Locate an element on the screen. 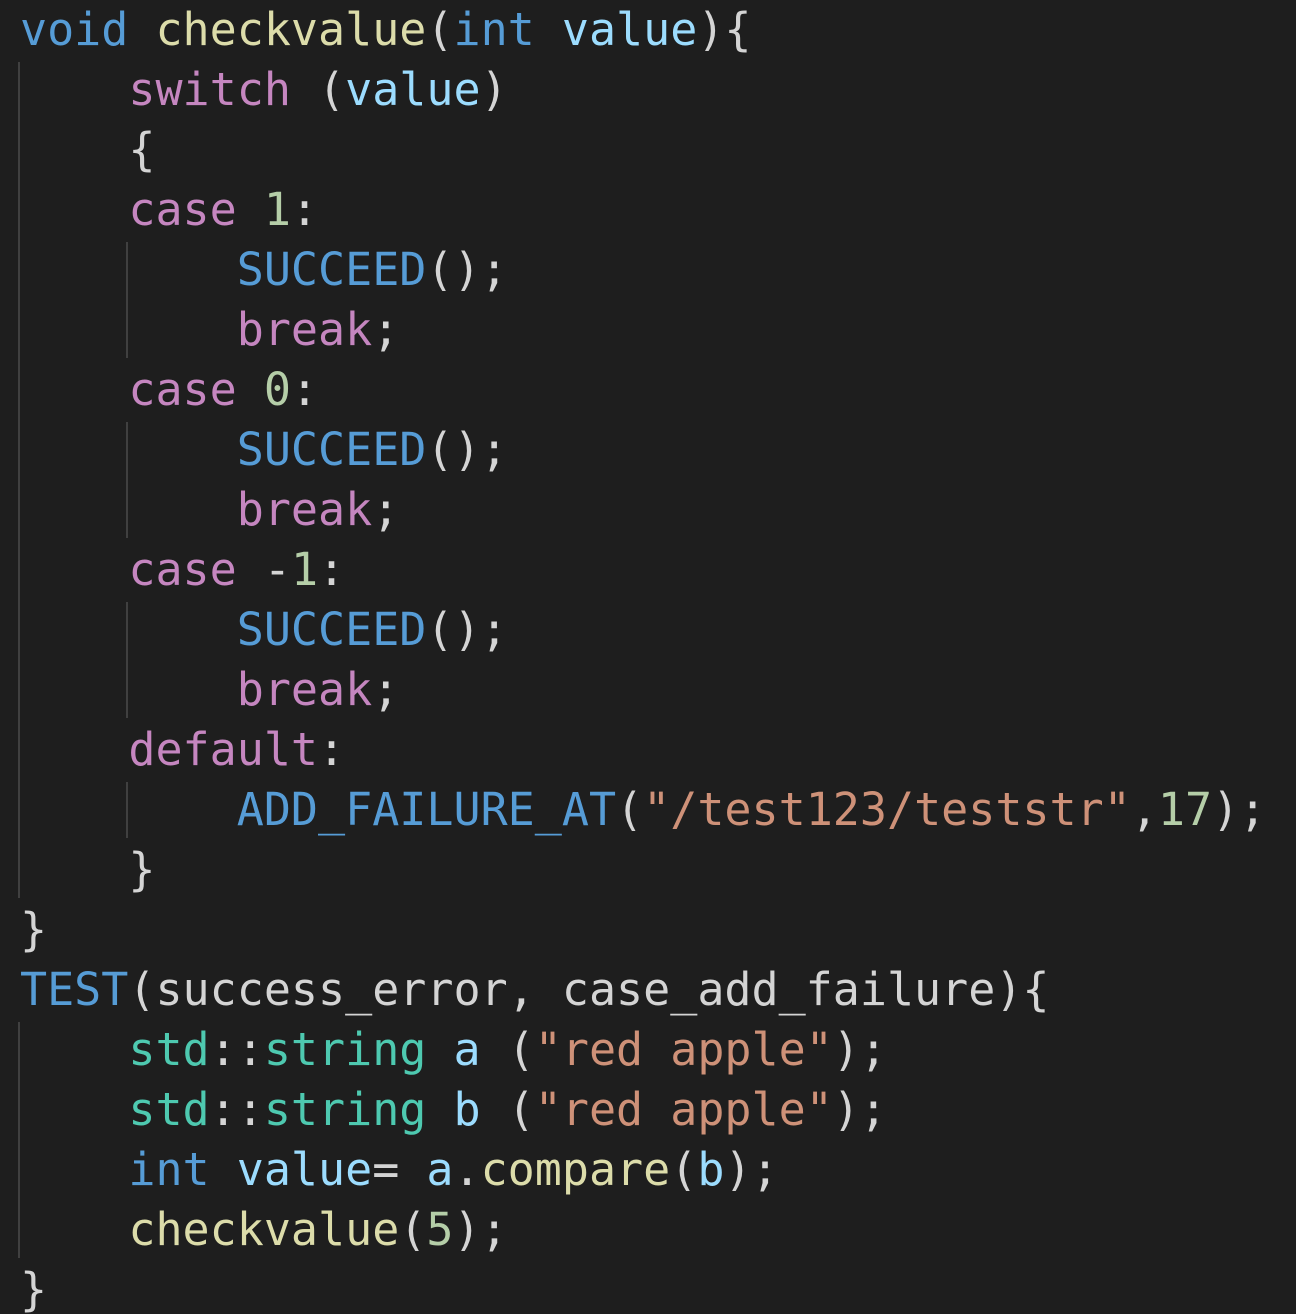 The image size is (1296, 1314). code-token: . is located at coordinates (467, 1169).